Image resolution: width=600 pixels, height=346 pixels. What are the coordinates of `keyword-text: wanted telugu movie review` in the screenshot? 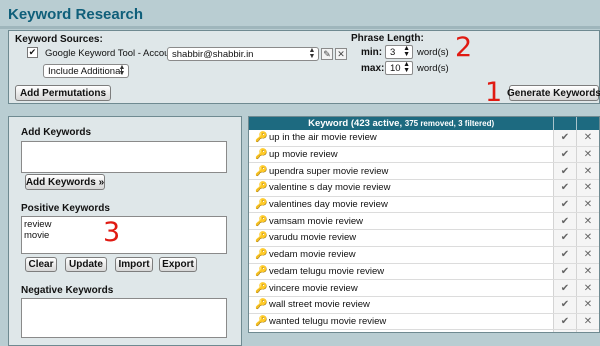 It's located at (411, 321).